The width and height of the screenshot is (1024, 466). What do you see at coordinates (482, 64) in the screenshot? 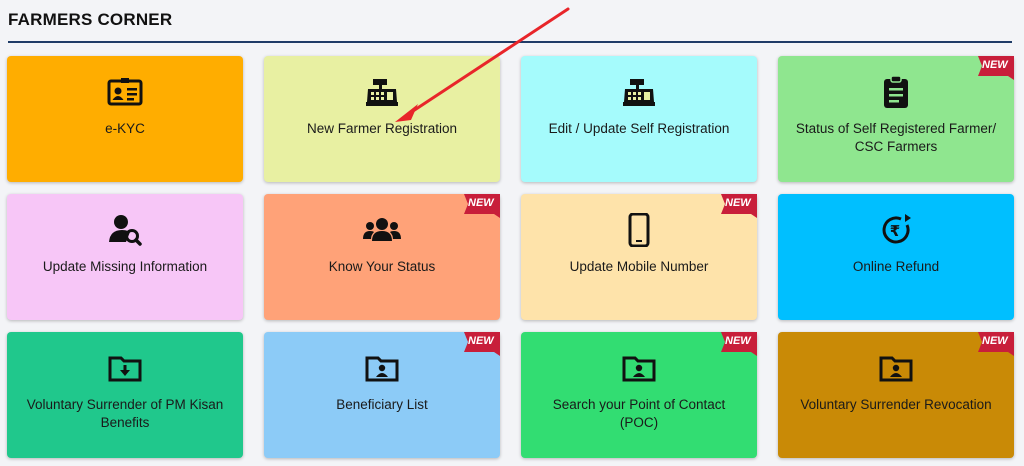
I see `annotation-arrow` at bounding box center [482, 64].